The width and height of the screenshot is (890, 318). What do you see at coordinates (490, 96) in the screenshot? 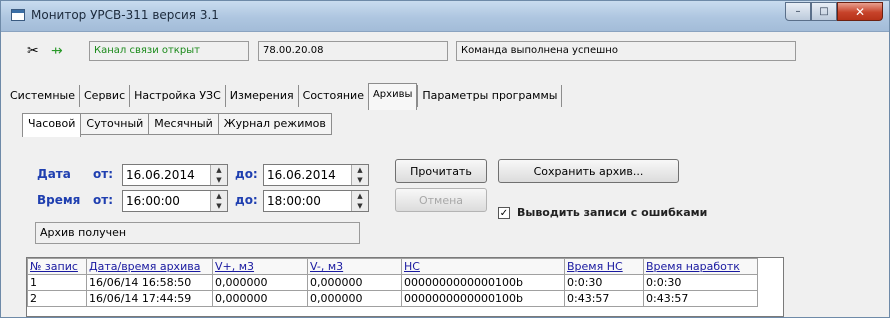
I see `tab-program-params: Параметры программы` at bounding box center [490, 96].